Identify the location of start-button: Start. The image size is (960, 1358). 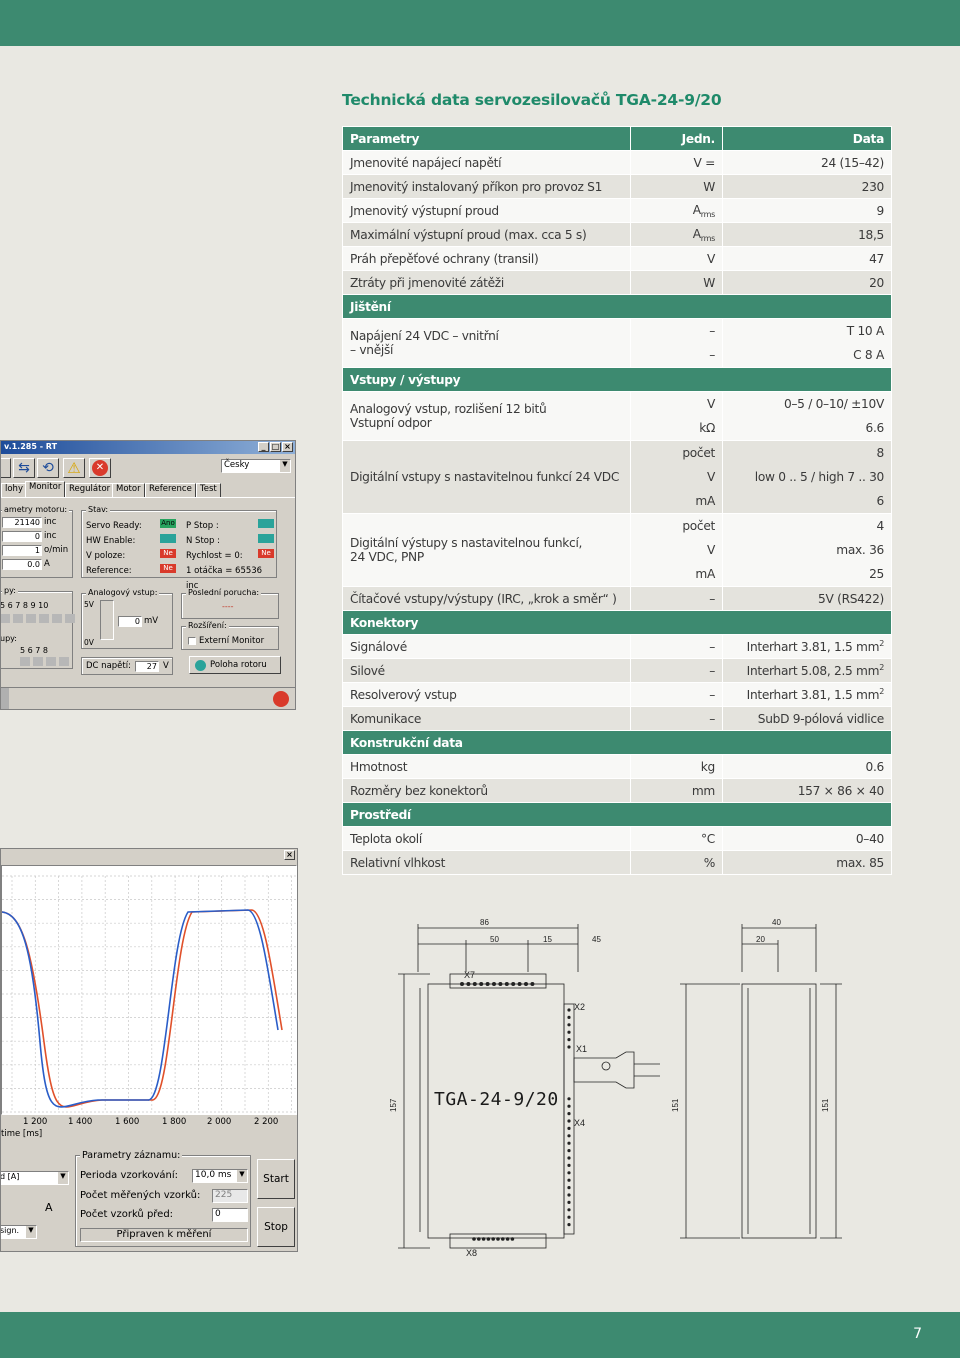
(276, 1179).